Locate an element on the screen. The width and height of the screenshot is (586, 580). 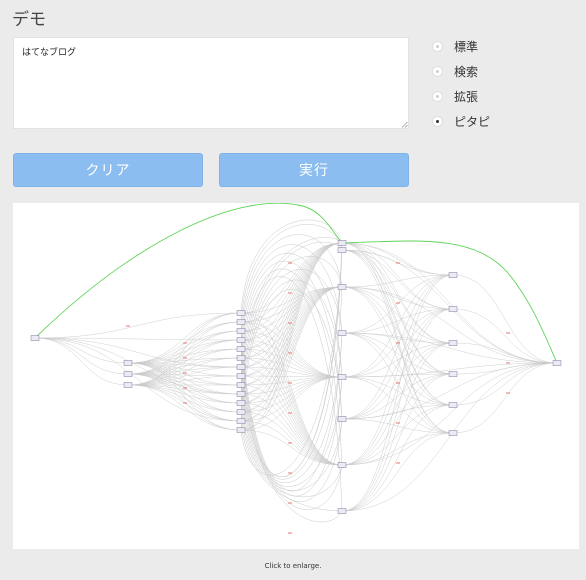
mode-radio-pitapi: ピタピ is located at coordinates (461, 121).